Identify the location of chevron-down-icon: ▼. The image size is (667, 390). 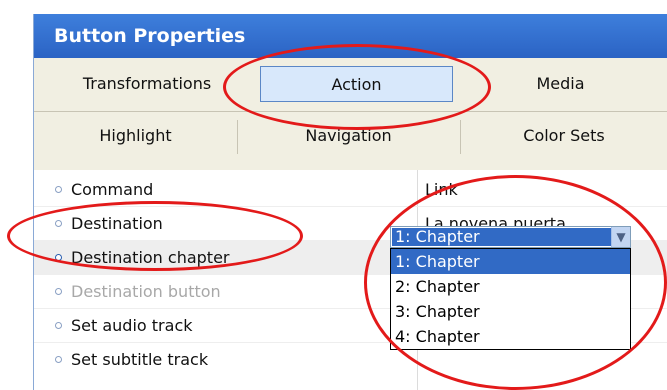
(620, 237).